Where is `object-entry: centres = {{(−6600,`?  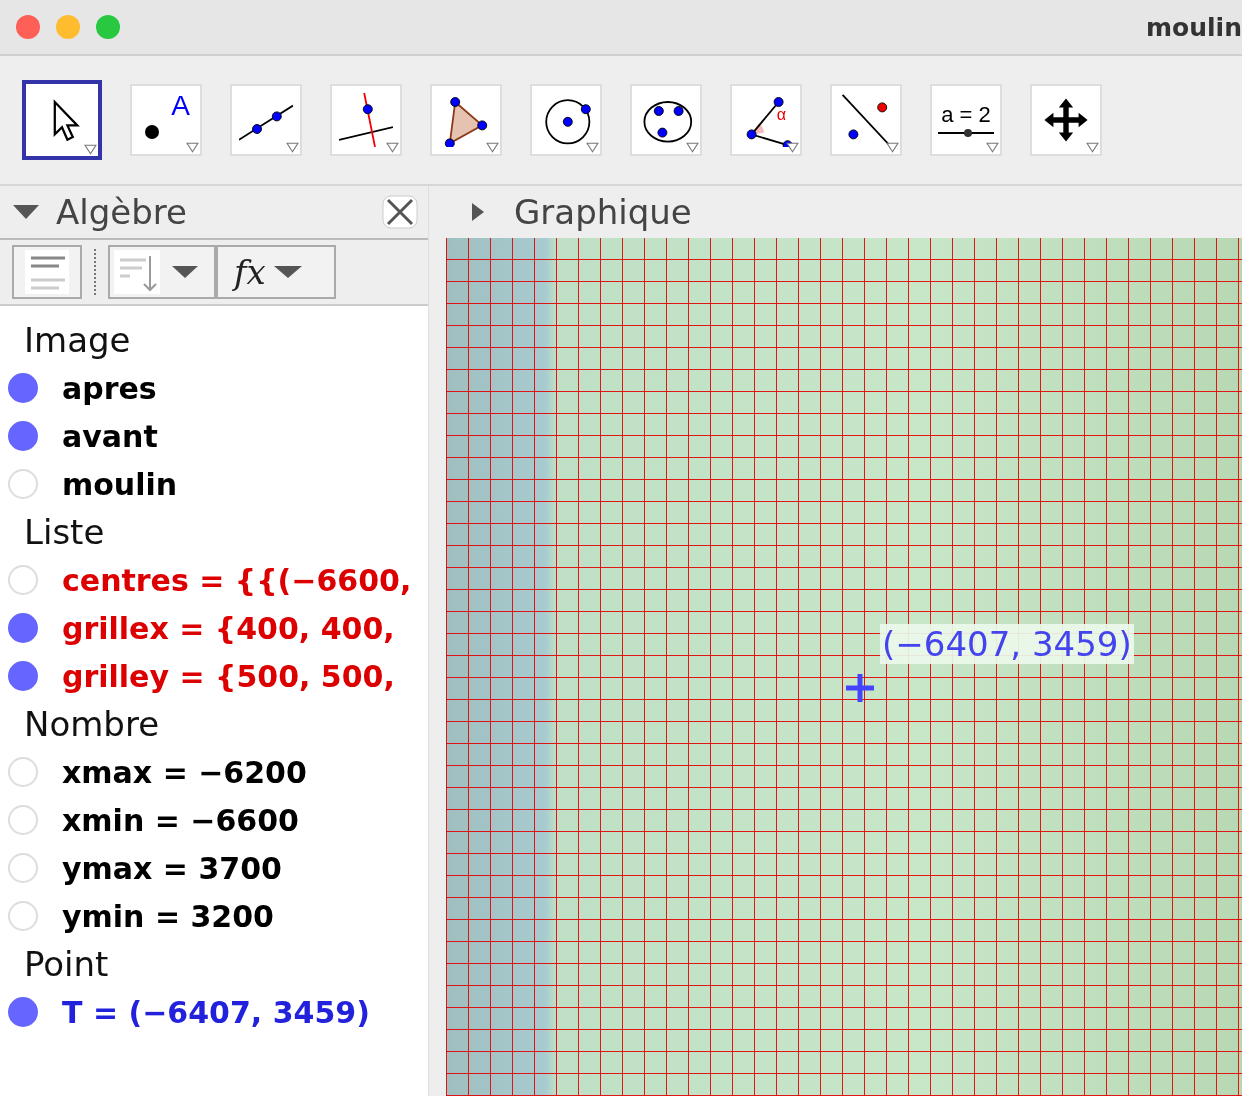
object-entry: centres = {{(−6600, is located at coordinates (237, 580).